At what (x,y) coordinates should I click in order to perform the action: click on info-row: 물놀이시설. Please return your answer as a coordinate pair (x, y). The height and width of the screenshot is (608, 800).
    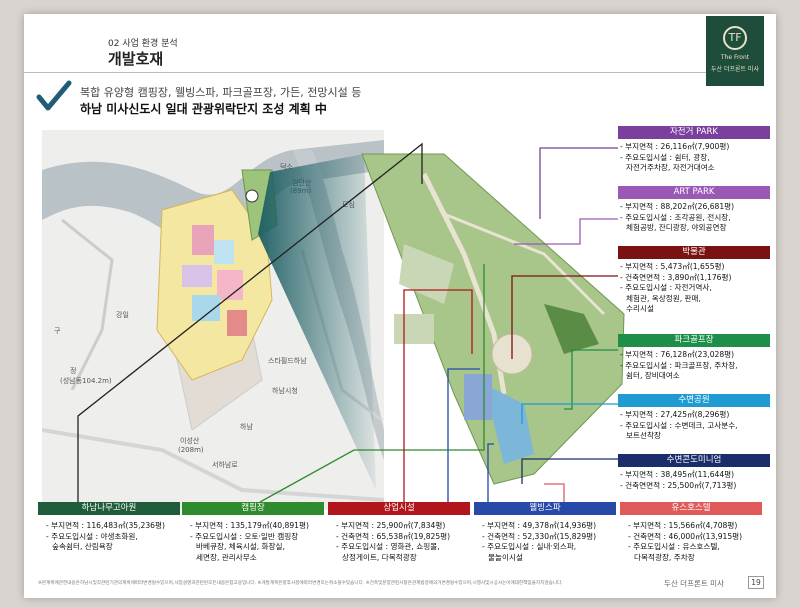
    Looking at the image, I should click on (505, 557).